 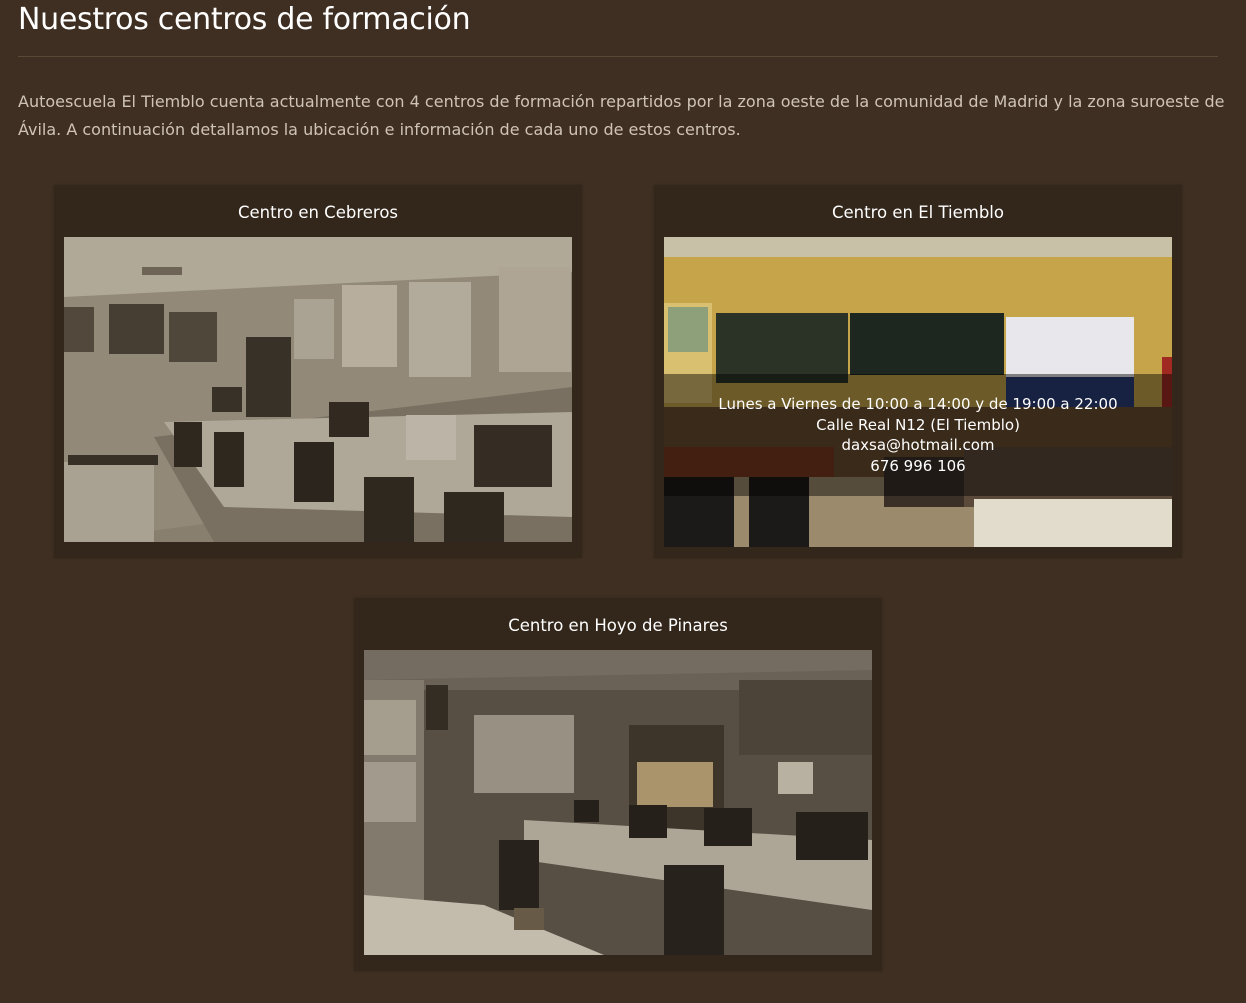 I want to click on center-title-cebreros: Centro en Cebreros, so click(x=318, y=212).